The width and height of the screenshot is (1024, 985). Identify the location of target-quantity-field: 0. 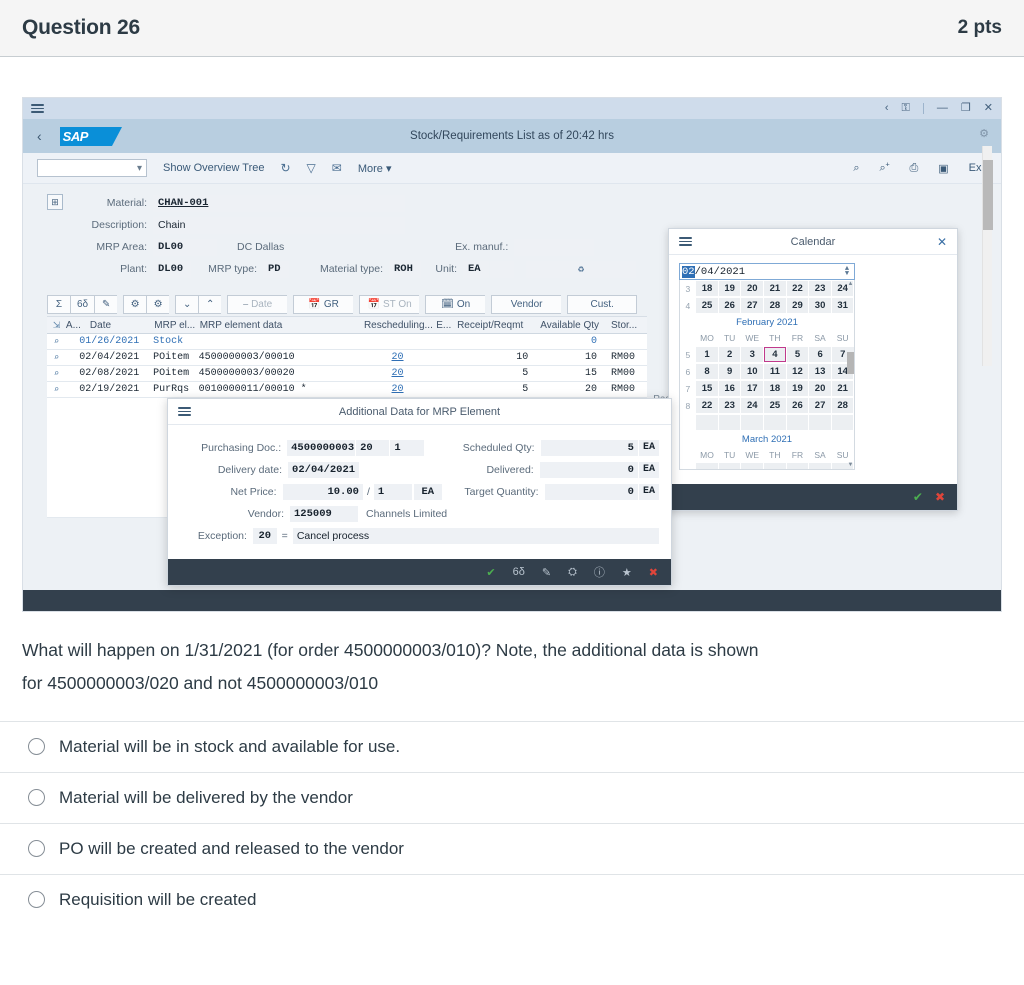
(591, 491).